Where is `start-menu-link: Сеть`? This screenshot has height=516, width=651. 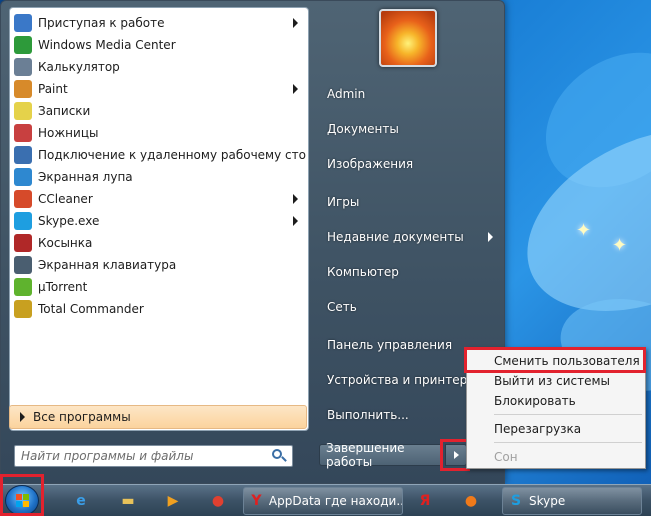
start-menu-link: Сеть is located at coordinates (409, 307).